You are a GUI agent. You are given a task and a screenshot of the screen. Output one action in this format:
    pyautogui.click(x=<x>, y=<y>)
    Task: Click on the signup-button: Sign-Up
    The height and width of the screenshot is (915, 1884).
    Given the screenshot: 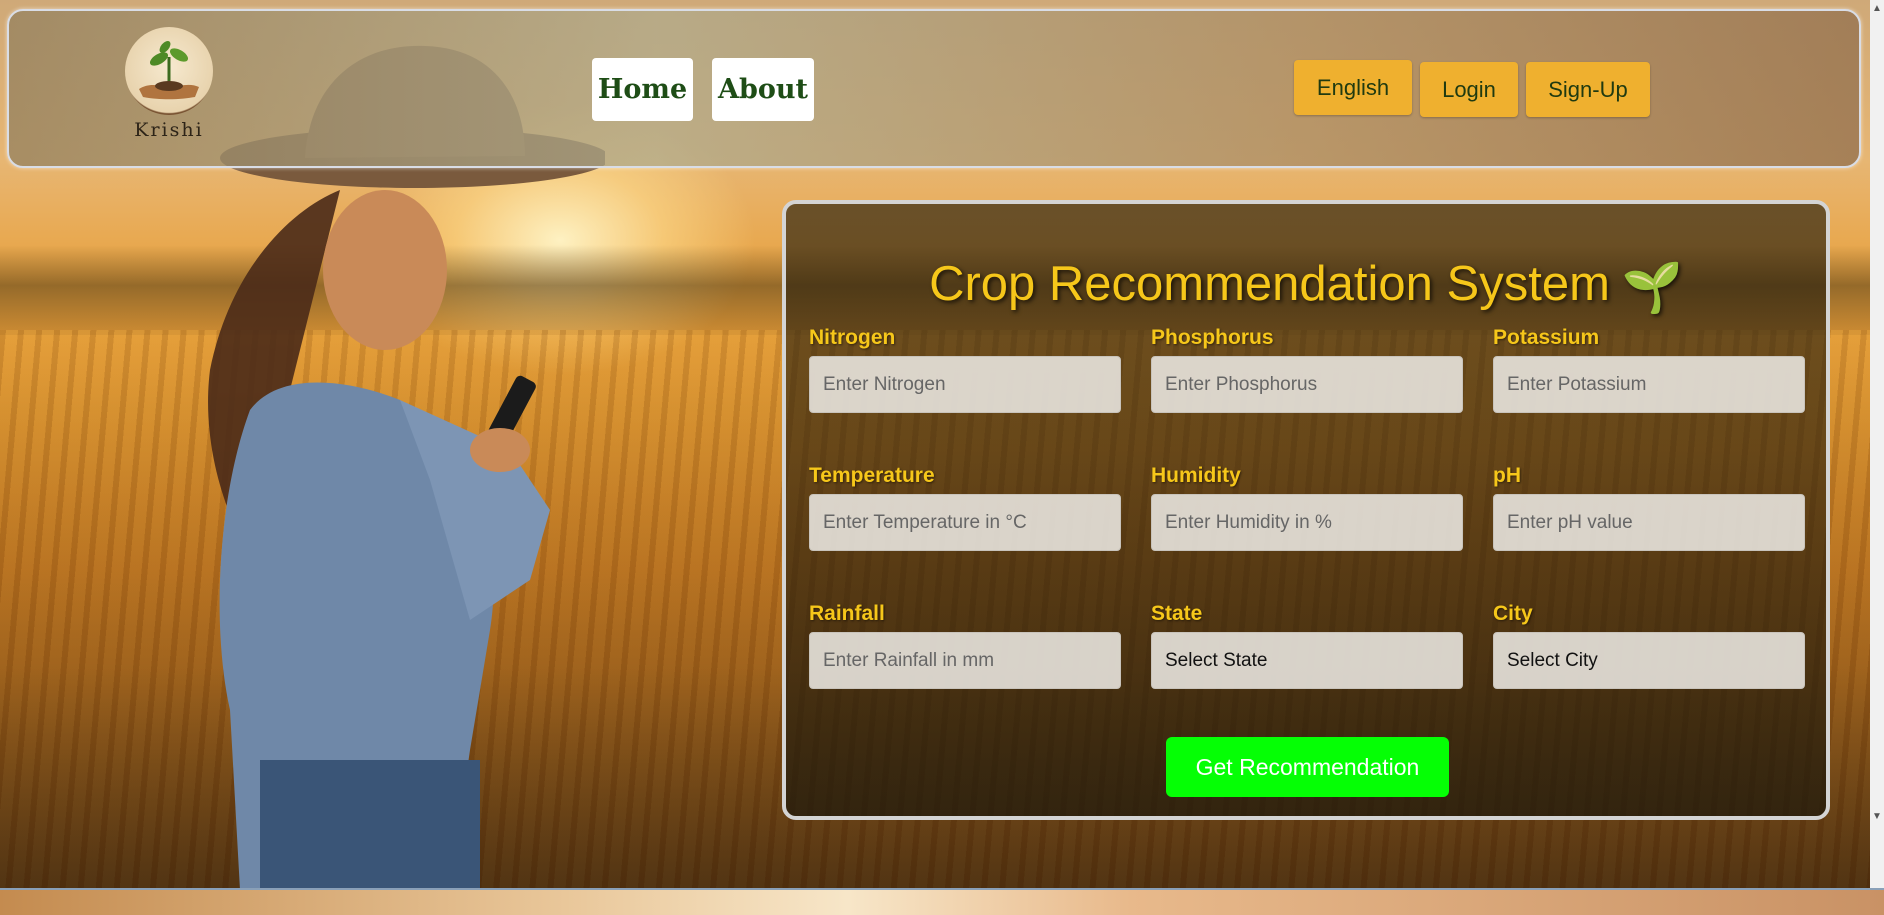 What is the action you would take?
    pyautogui.click(x=1588, y=89)
    